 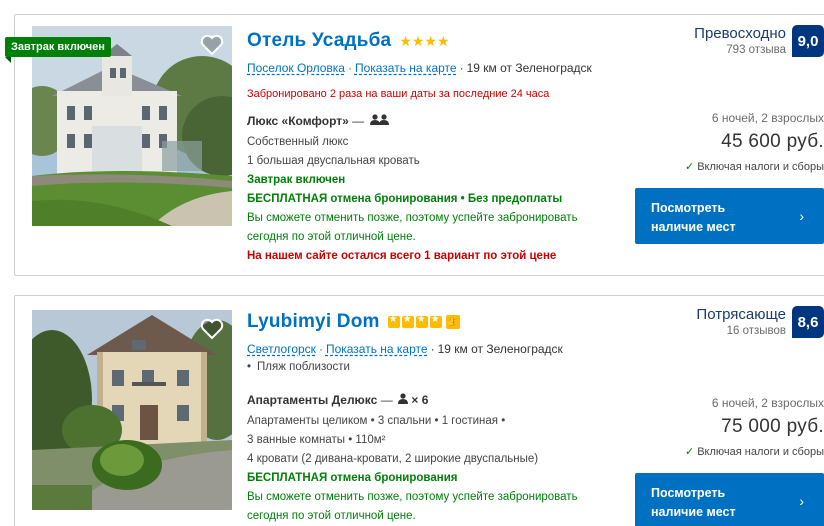 I want to click on apartment-rating: 👍, so click(x=423, y=321).